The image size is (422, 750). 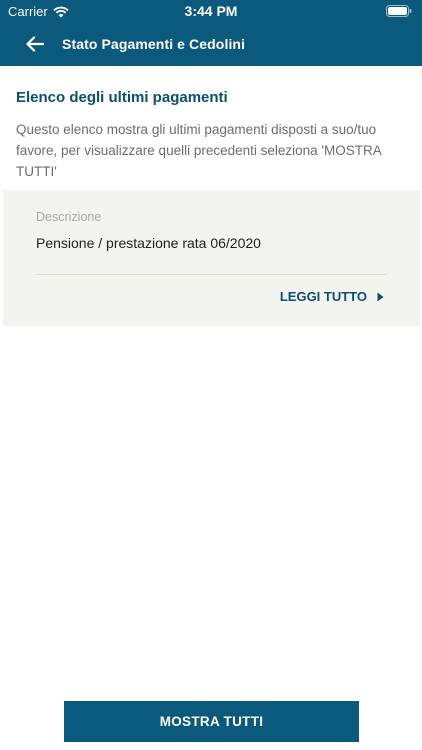 What do you see at coordinates (211, 274) in the screenshot?
I see `card-divider` at bounding box center [211, 274].